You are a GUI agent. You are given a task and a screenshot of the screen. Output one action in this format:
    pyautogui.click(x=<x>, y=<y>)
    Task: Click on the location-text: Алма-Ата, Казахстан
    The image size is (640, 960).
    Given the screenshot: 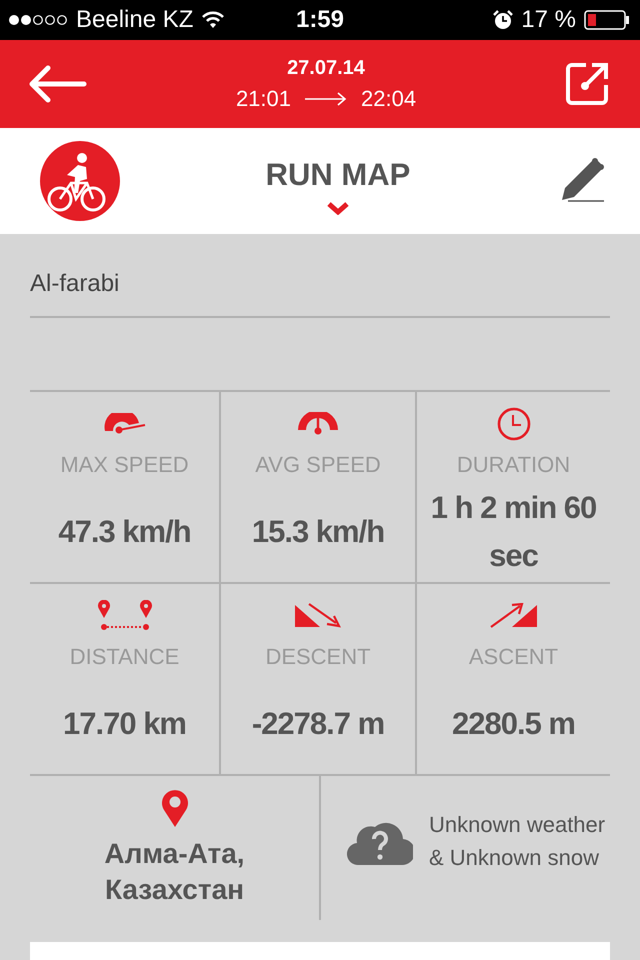 What is the action you would take?
    pyautogui.click(x=174, y=872)
    